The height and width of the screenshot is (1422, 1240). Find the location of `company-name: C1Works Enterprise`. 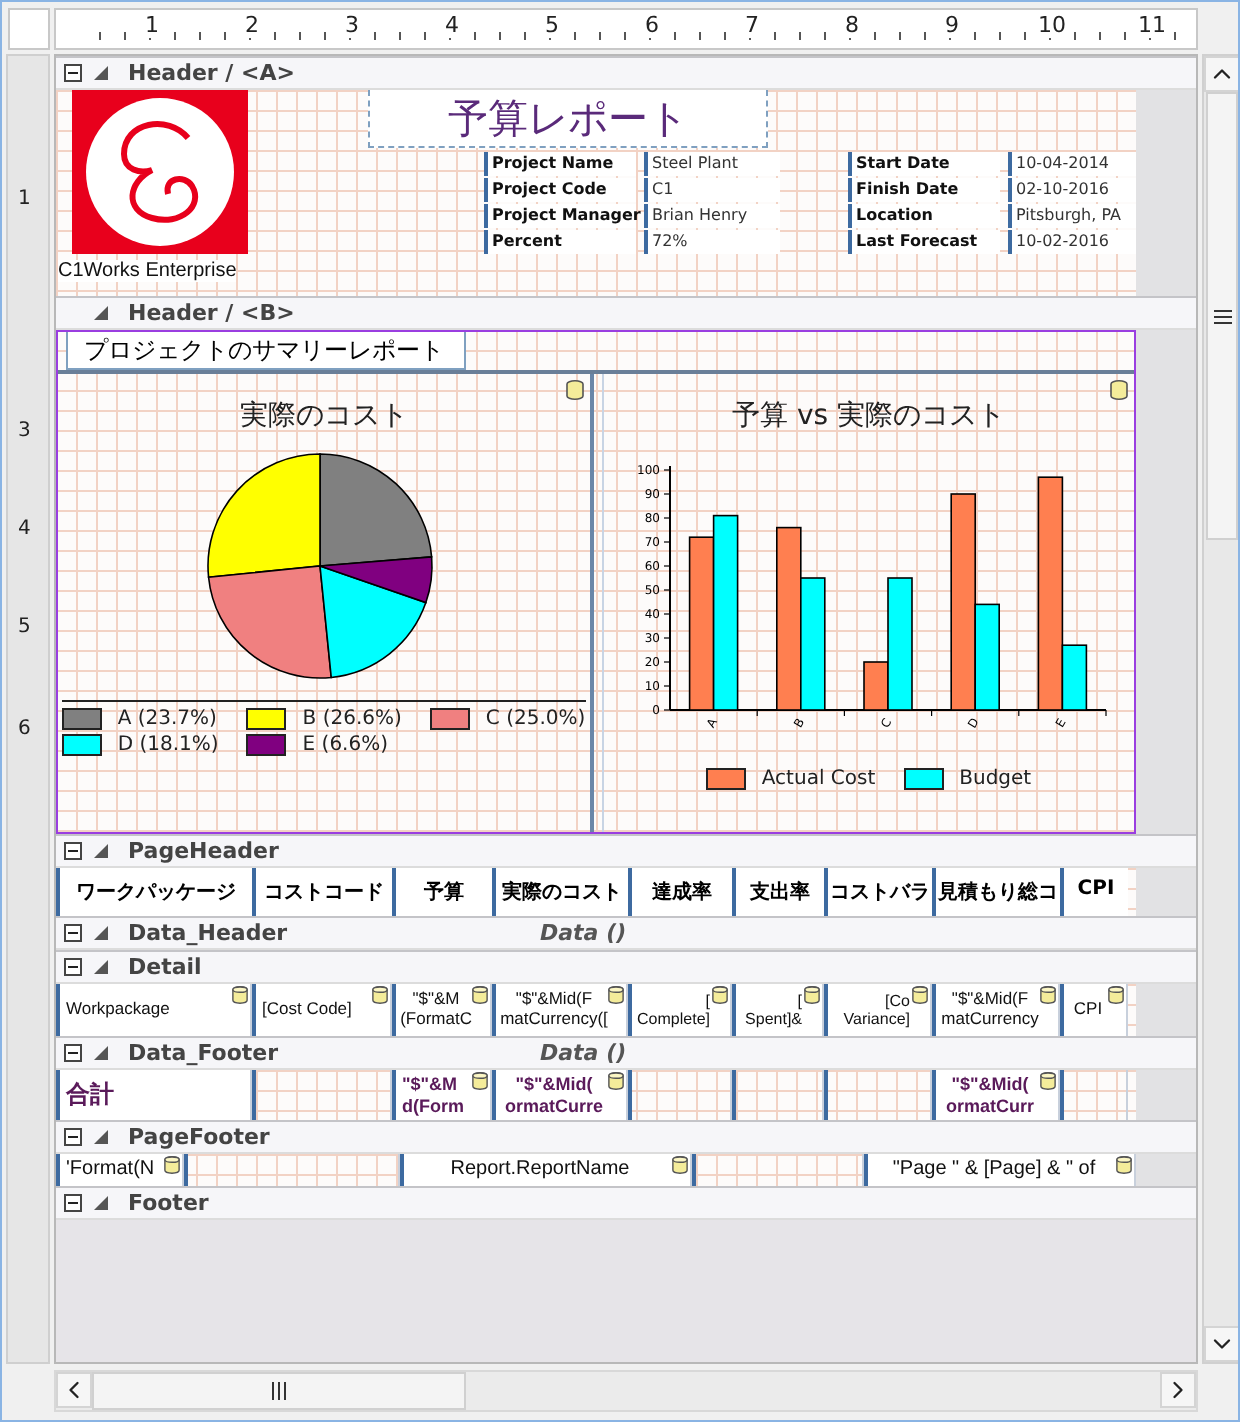

company-name: C1Works Enterprise is located at coordinates (147, 271).